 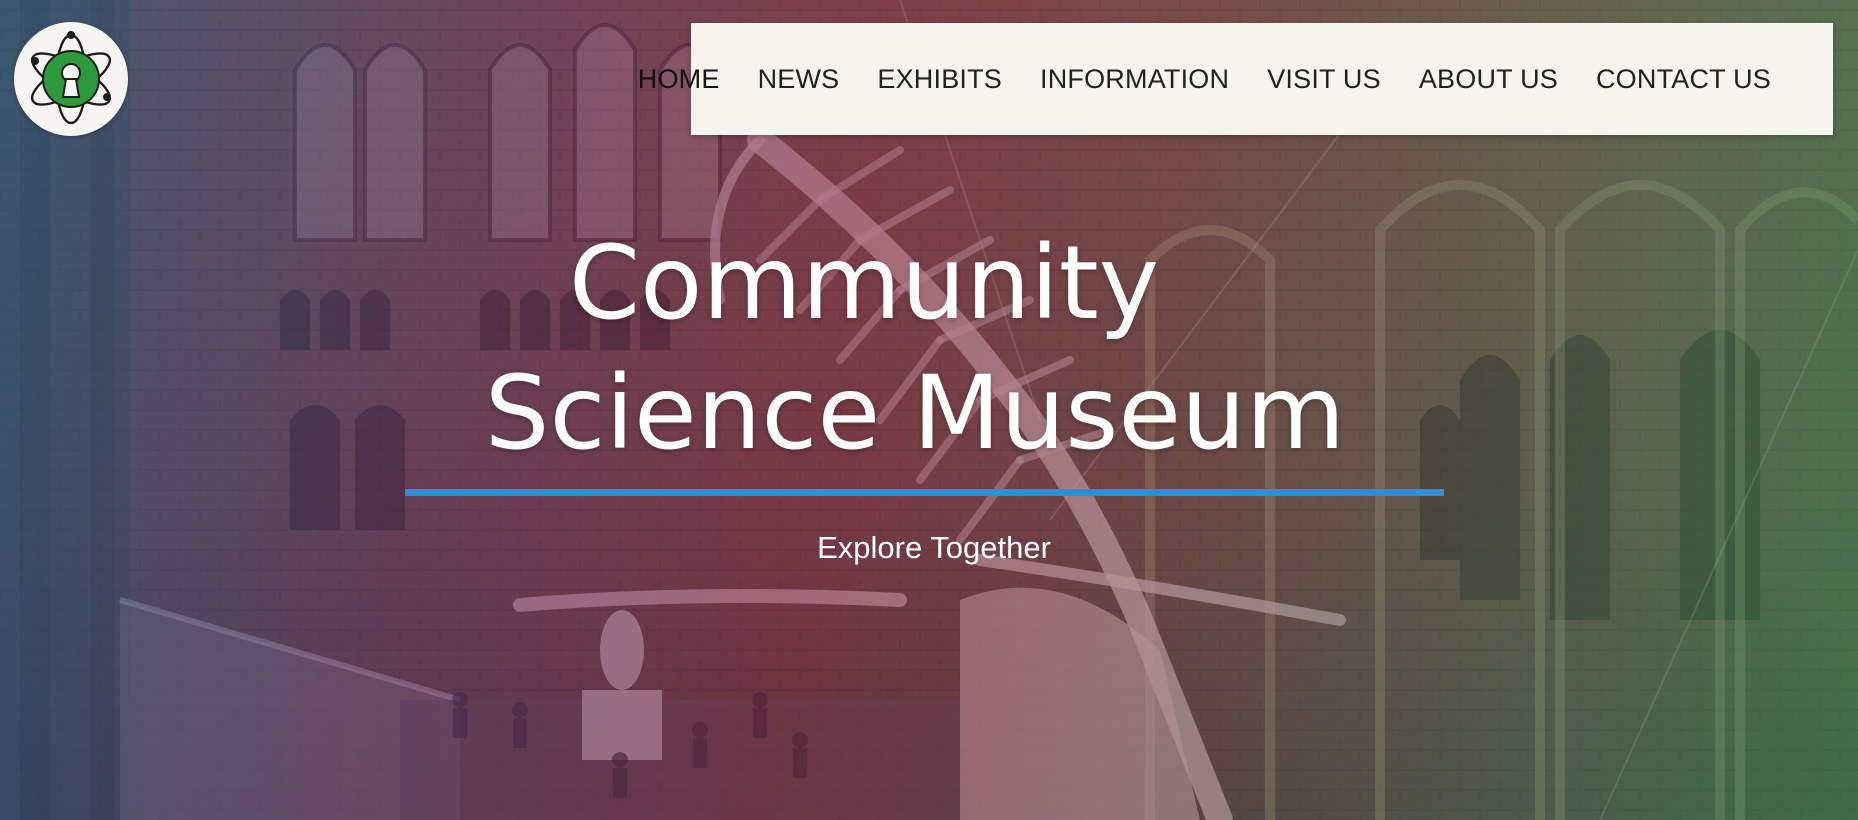 What do you see at coordinates (934, 547) in the screenshot?
I see `hero-tagline: Explore Together` at bounding box center [934, 547].